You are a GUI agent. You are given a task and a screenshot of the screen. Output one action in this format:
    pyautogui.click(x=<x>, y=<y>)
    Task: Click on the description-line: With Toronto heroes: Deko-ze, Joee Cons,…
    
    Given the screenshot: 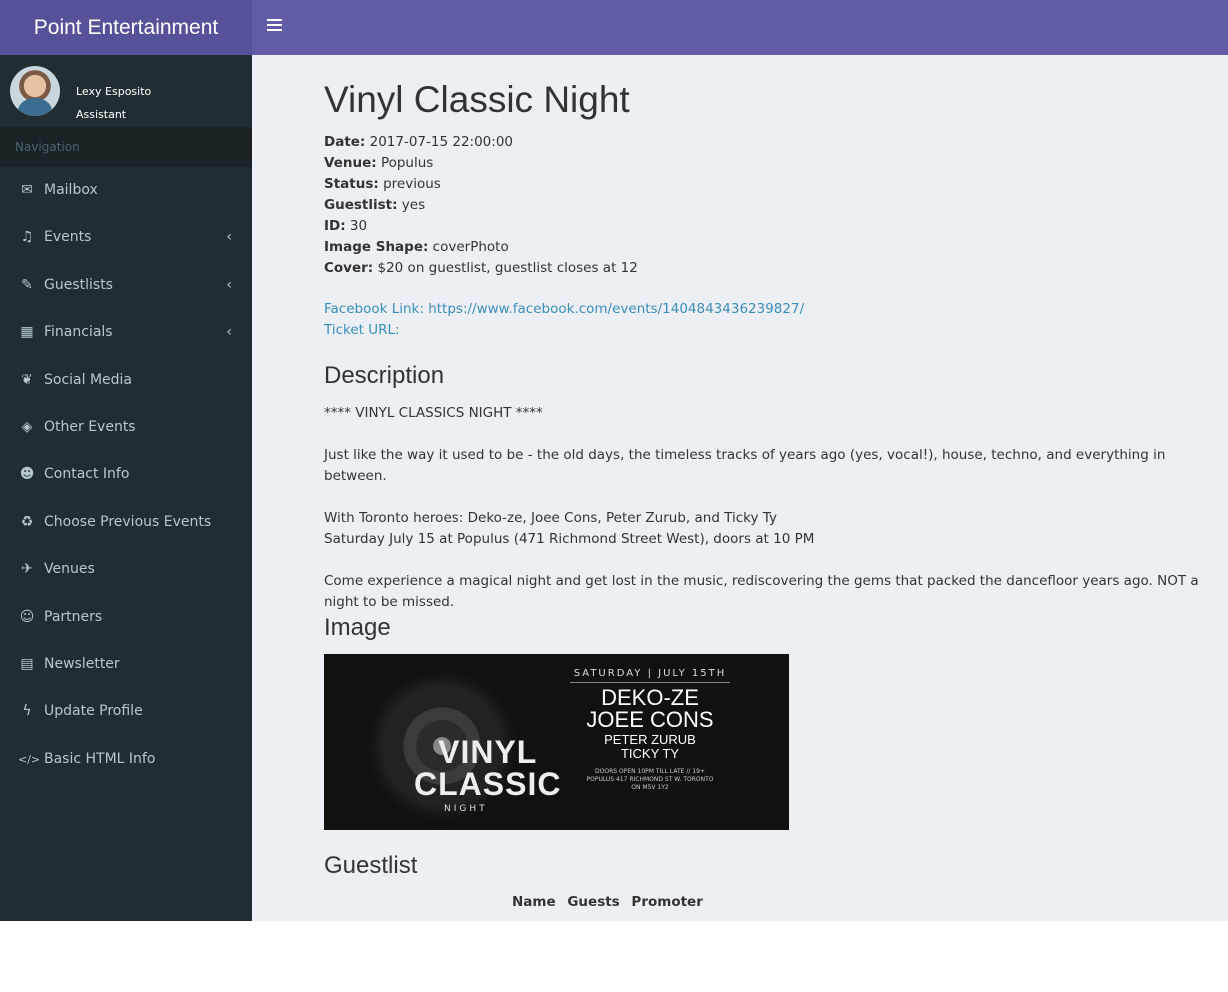 What is the action you would take?
    pyautogui.click(x=770, y=529)
    